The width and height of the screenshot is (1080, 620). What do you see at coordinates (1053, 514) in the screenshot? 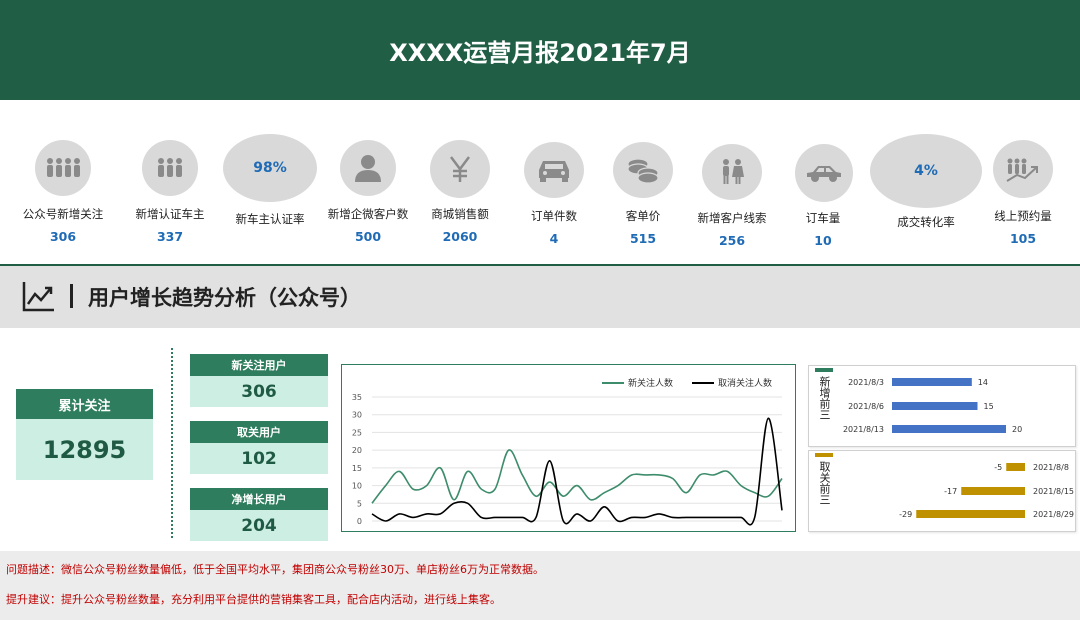
I see `category-label: 2021/8/29` at bounding box center [1053, 514].